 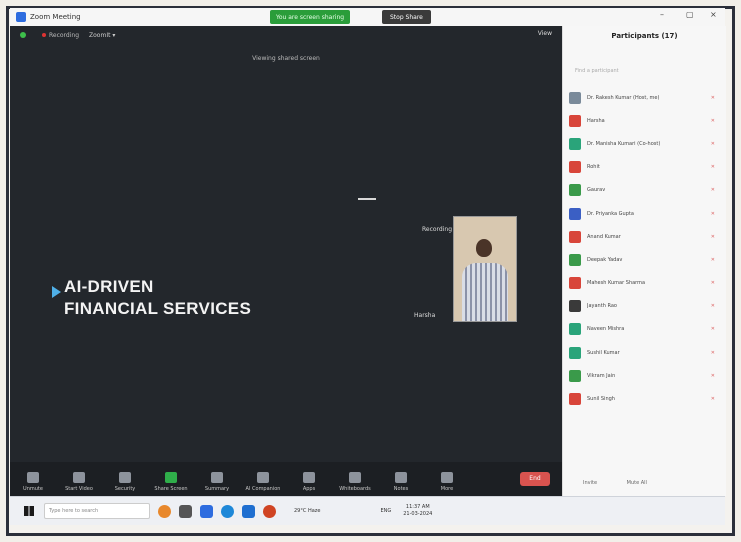 I want to click on system-tray-language: ENG, so click(x=385, y=511).